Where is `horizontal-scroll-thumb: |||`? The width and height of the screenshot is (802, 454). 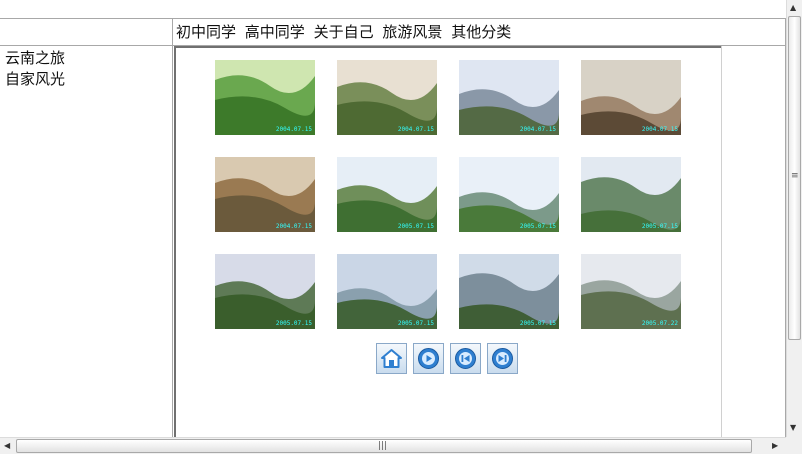
horizontal-scroll-thumb: ||| is located at coordinates (384, 446).